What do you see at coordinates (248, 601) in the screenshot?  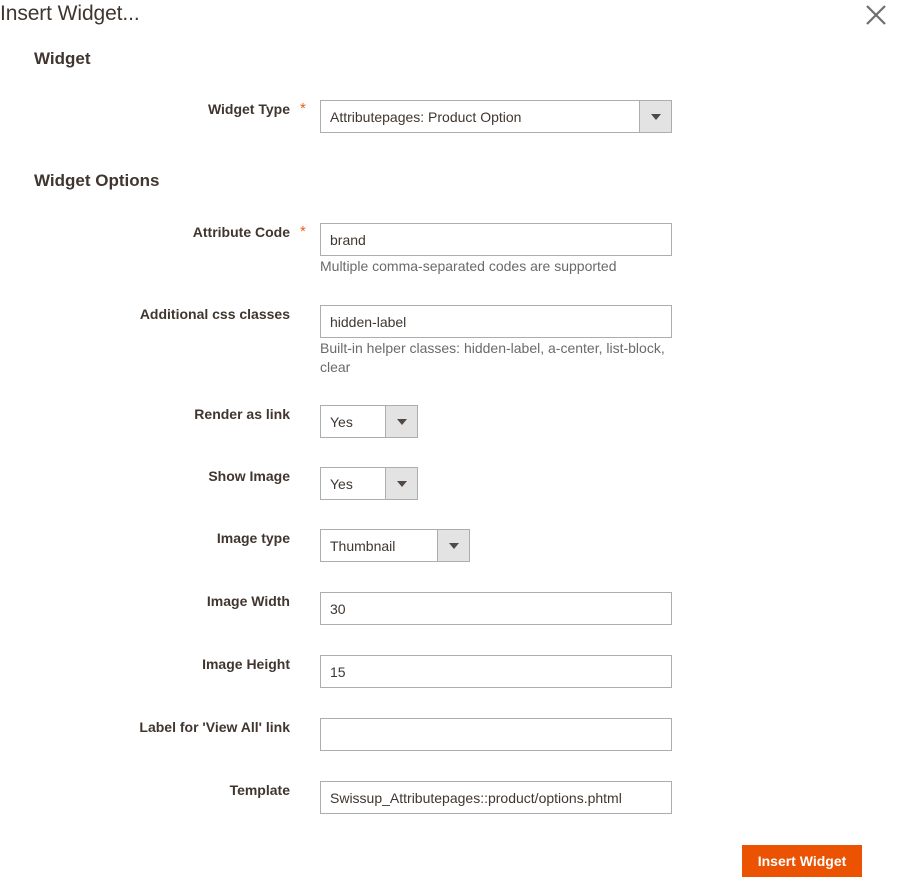 I see `field-label-image-width: Image Width` at bounding box center [248, 601].